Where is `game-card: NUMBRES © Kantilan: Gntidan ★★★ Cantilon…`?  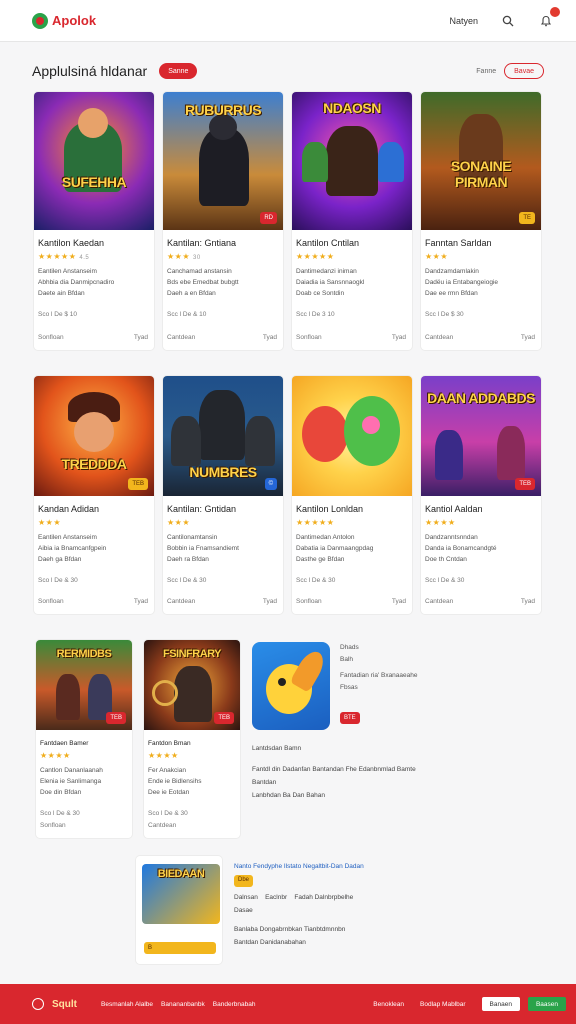 game-card: NUMBRES © Kantilan: Gntidan ★★★ Cantilon… is located at coordinates (223, 495).